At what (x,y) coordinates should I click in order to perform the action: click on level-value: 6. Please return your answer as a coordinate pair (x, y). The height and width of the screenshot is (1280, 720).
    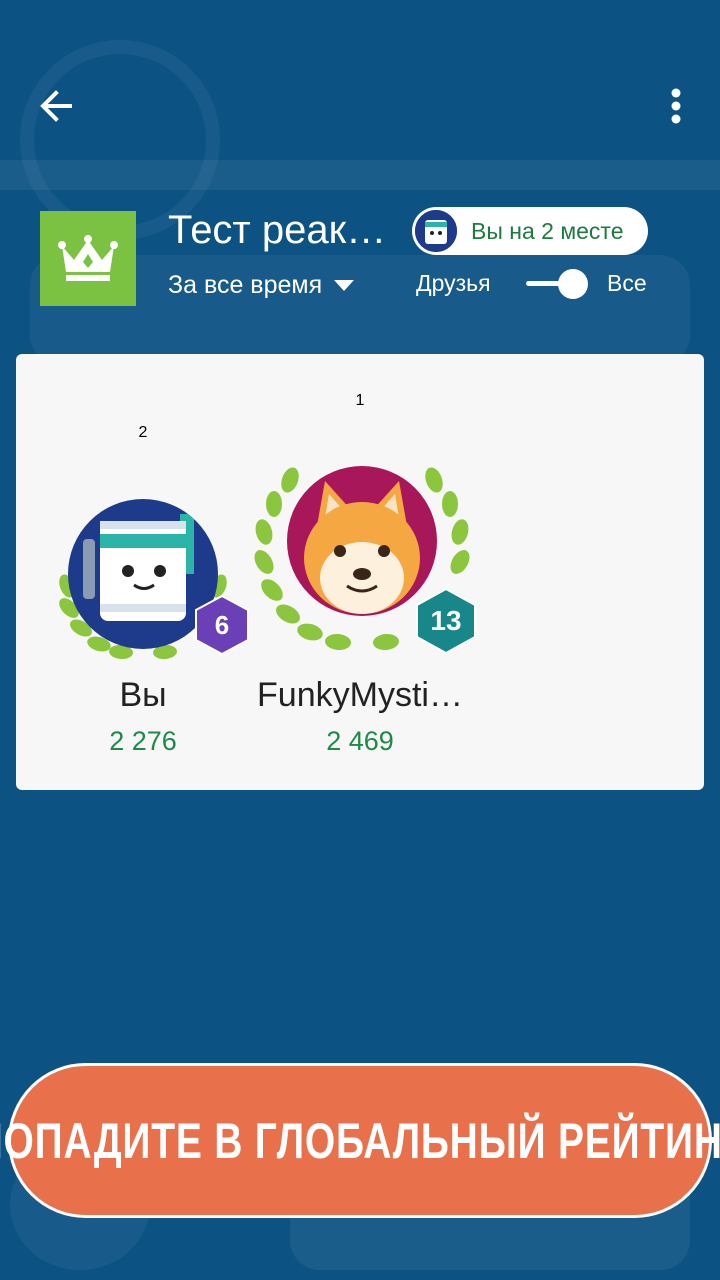
    Looking at the image, I should click on (222, 624).